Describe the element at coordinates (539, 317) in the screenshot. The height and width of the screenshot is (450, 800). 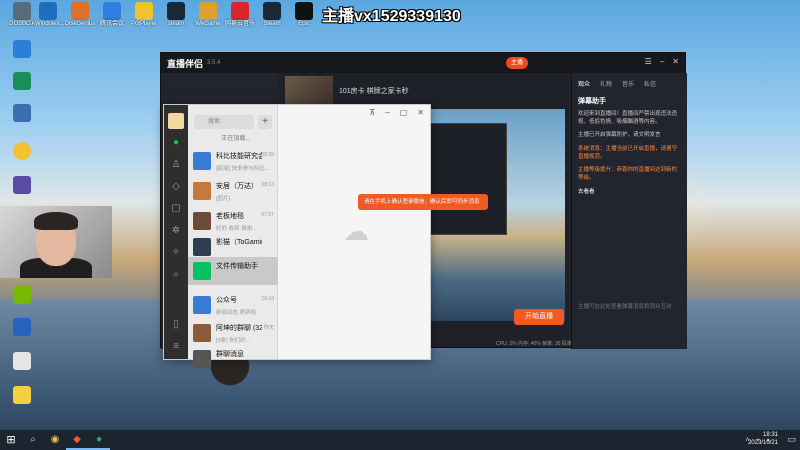
I see `start-live-button: 开始直播` at that location.